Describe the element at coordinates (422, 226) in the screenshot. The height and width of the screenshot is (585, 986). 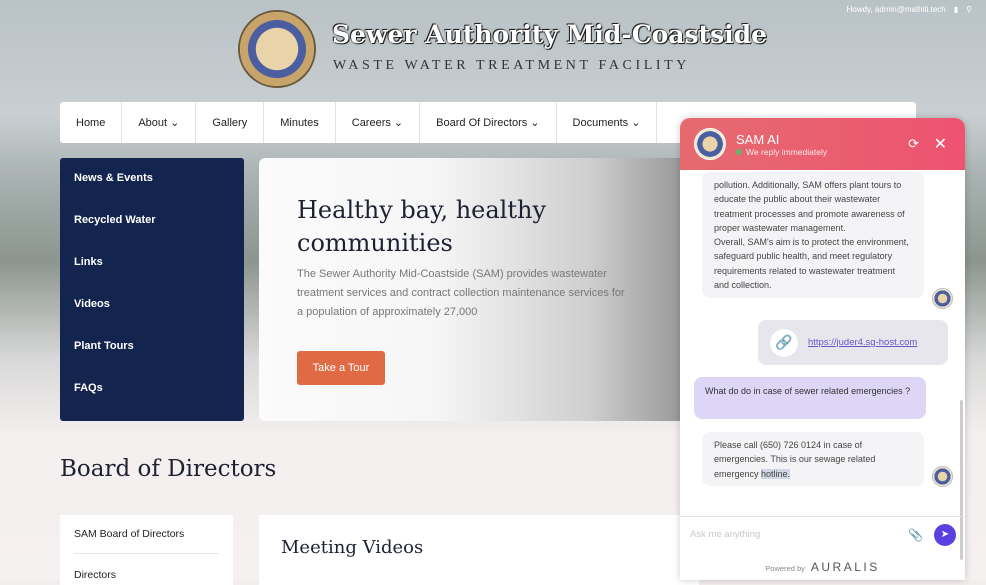
I see `hero-heading: Healthy bay, healthy communities` at that location.